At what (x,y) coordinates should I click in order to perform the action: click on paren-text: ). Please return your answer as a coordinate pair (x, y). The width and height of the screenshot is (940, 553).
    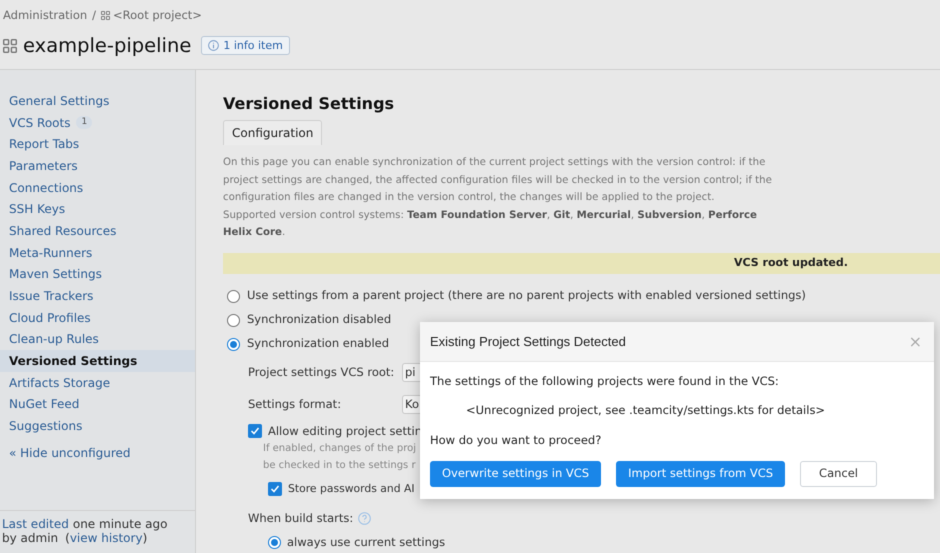
    Looking at the image, I should click on (145, 538).